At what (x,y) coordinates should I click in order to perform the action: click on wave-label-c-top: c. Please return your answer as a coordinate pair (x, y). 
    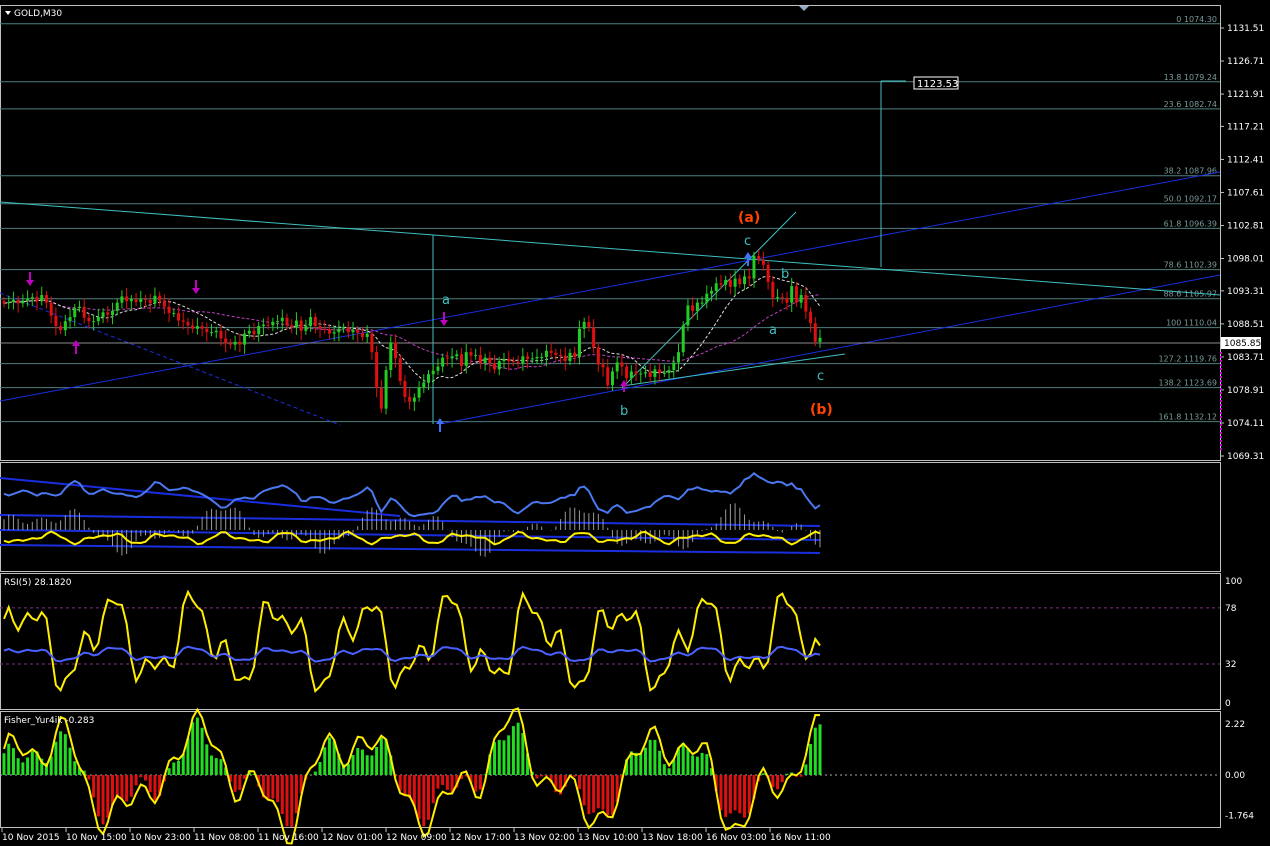
    Looking at the image, I should click on (747, 241).